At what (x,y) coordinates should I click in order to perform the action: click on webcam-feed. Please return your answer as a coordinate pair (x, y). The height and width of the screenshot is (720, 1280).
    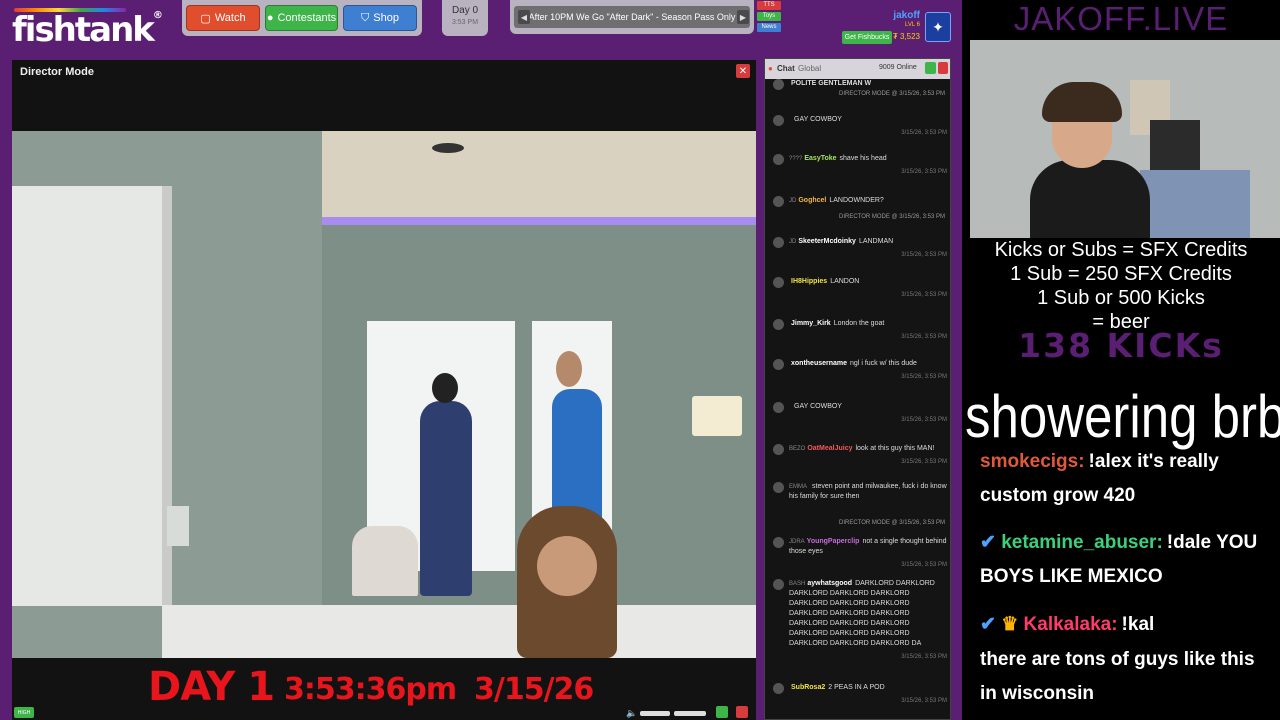
    Looking at the image, I should click on (1125, 139).